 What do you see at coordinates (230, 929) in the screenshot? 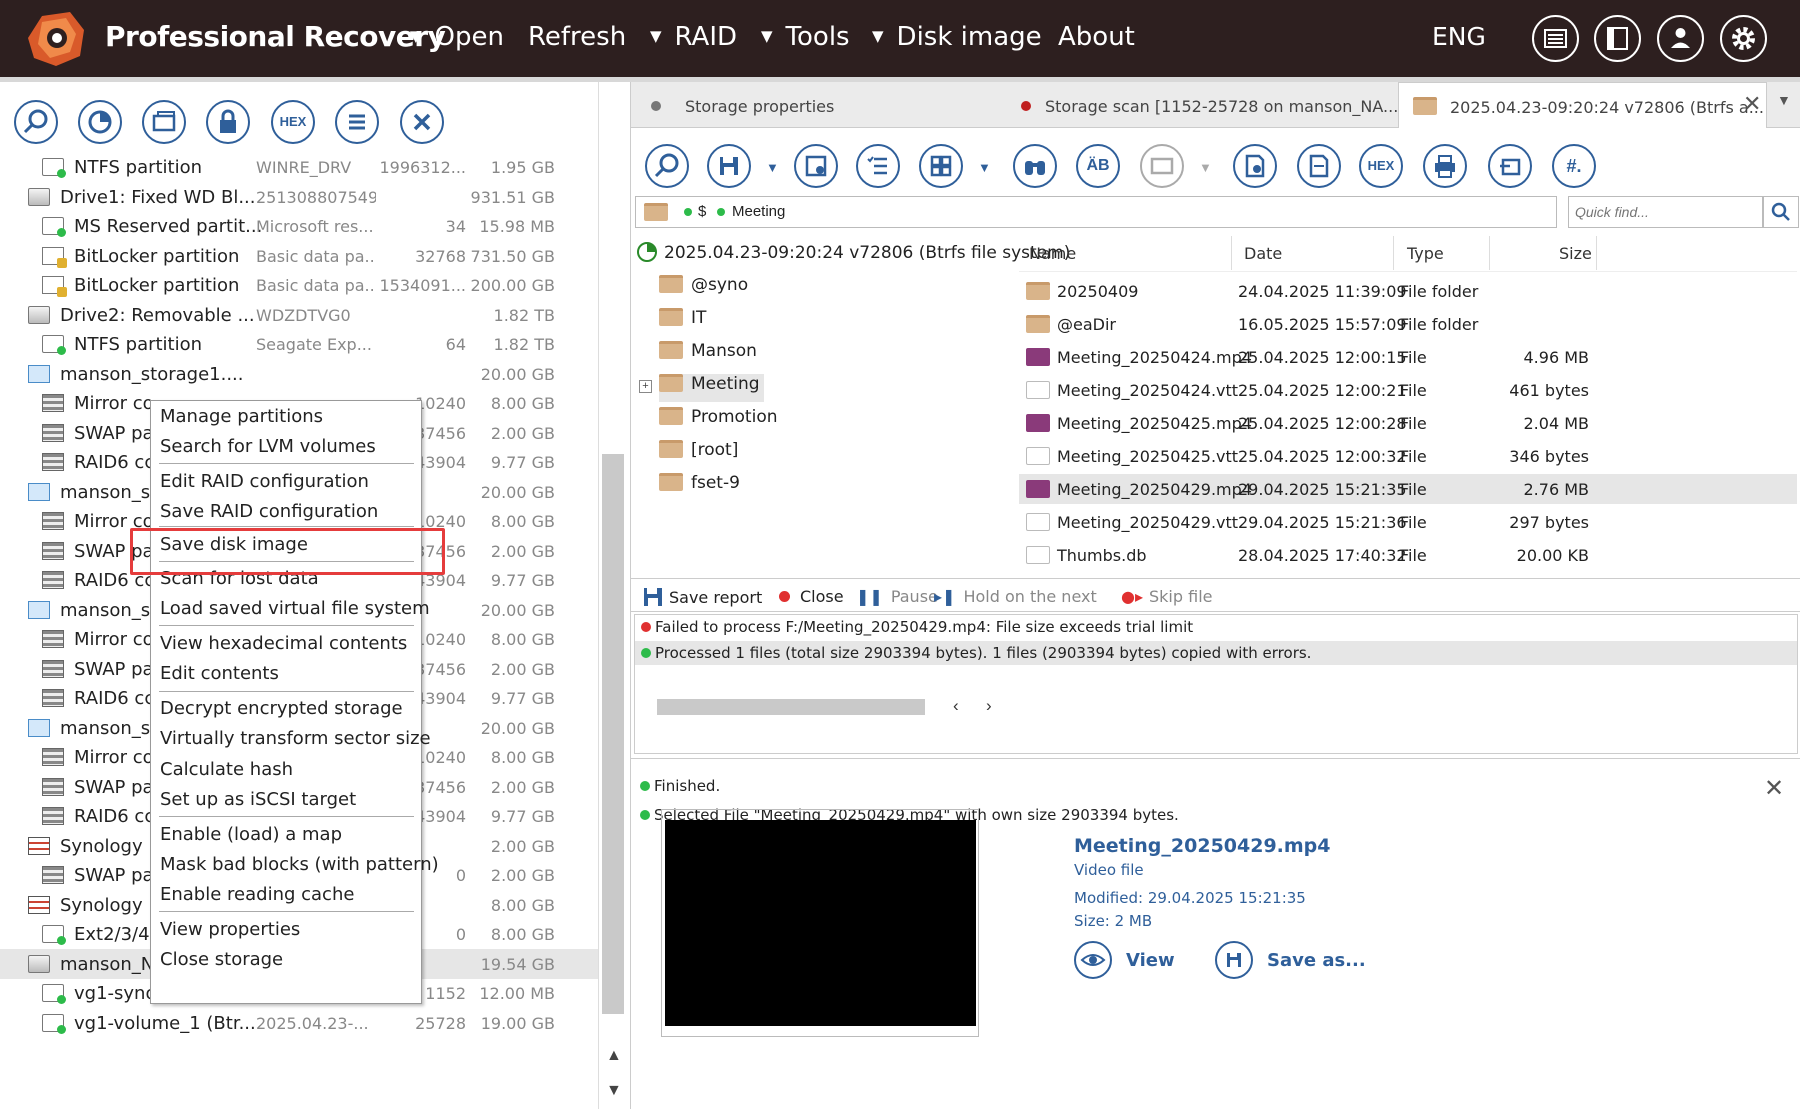
I see `context-menu-item: View properties` at bounding box center [230, 929].